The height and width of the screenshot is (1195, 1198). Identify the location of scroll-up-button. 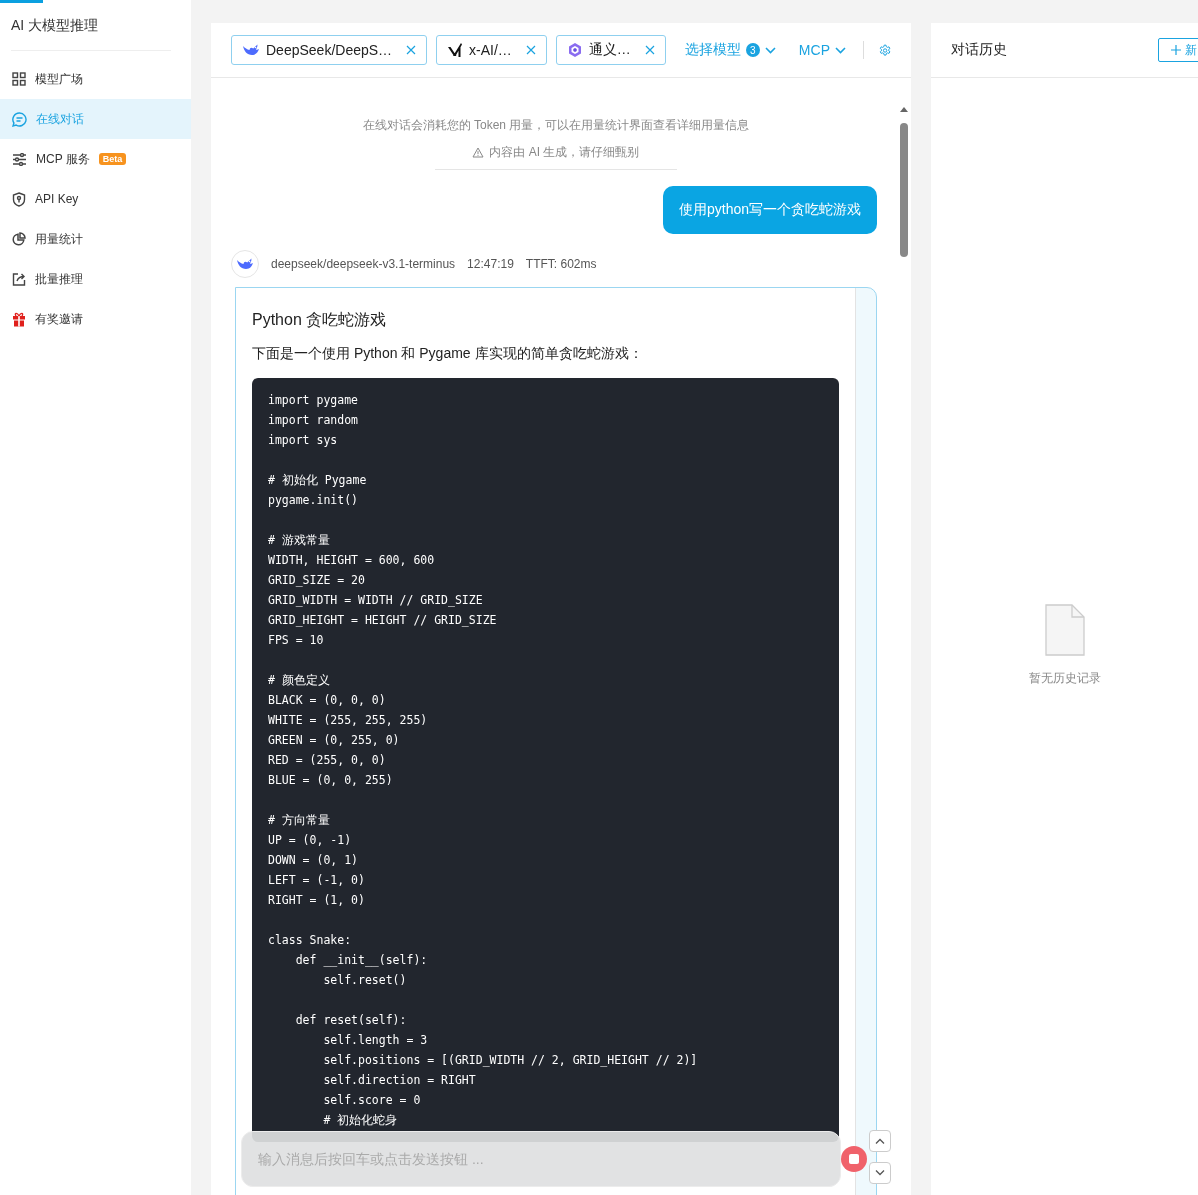
(880, 1141).